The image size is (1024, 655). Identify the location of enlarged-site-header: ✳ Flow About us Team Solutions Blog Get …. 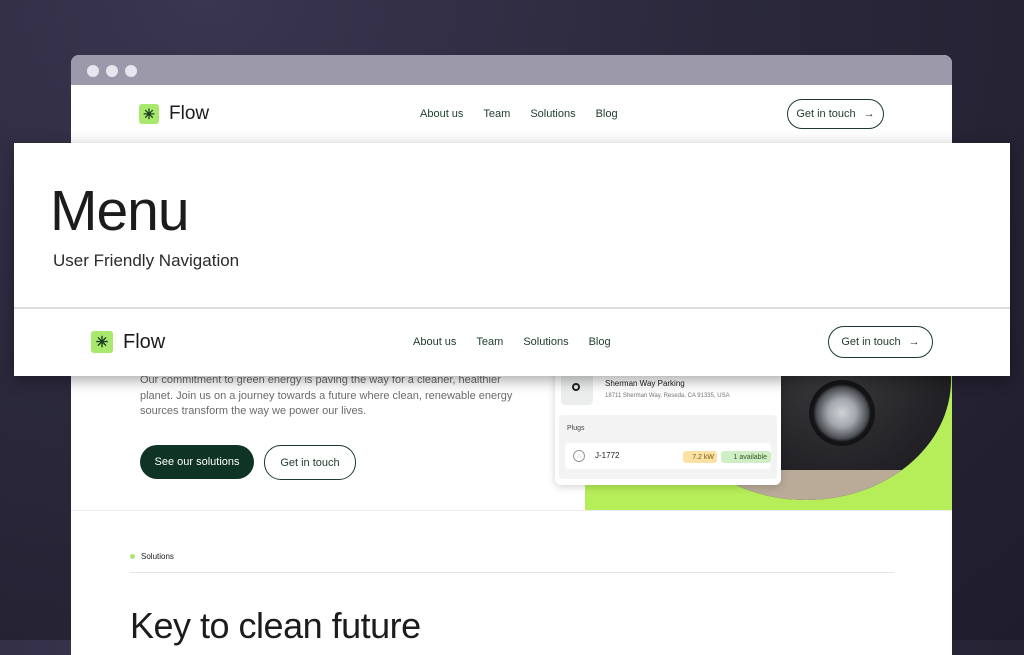
(512, 342).